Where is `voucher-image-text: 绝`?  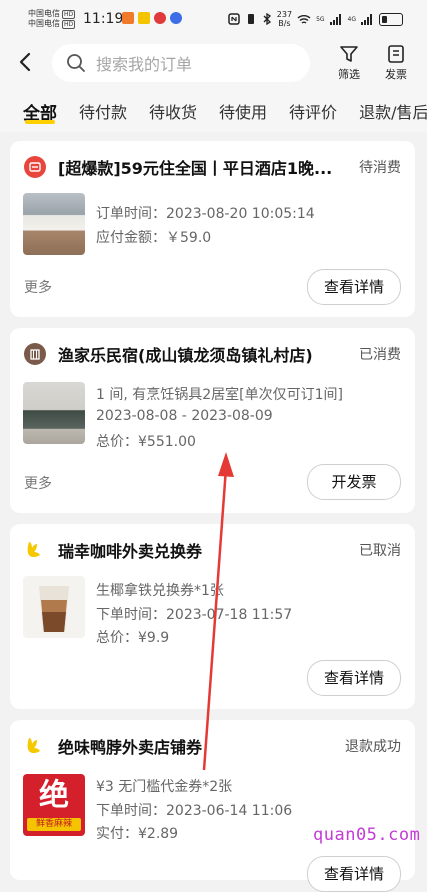
voucher-image-text: 绝 is located at coordinates (54, 795).